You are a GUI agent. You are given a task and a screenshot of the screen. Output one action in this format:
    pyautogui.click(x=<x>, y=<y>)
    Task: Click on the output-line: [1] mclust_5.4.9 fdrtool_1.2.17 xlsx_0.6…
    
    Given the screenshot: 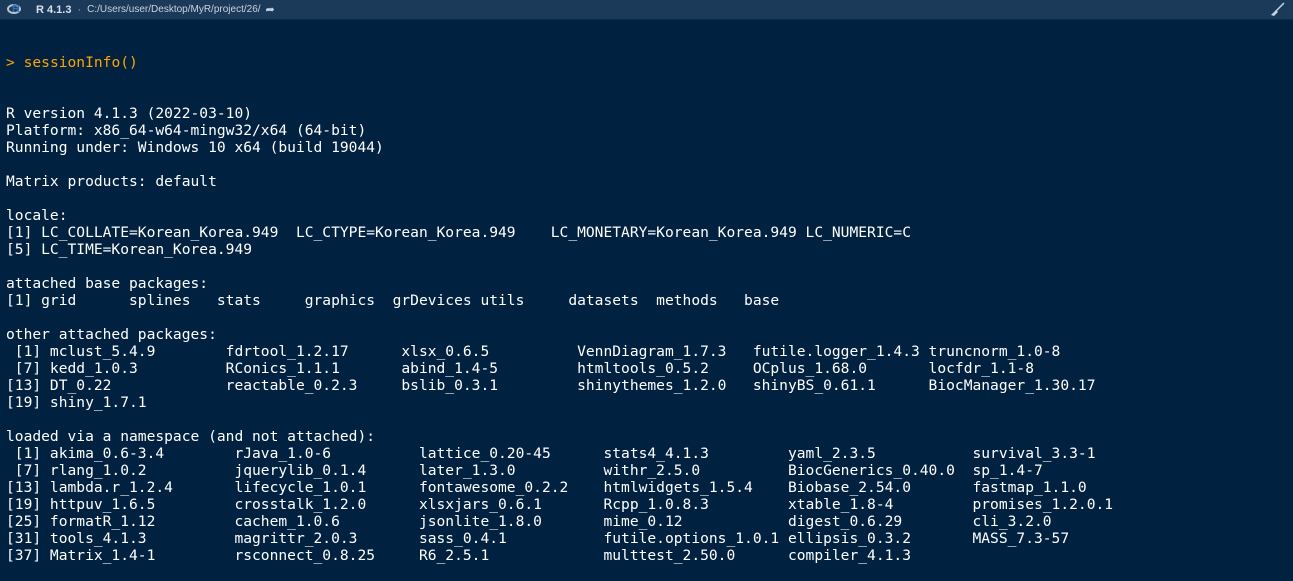 What is the action you would take?
    pyautogui.click(x=533, y=351)
    